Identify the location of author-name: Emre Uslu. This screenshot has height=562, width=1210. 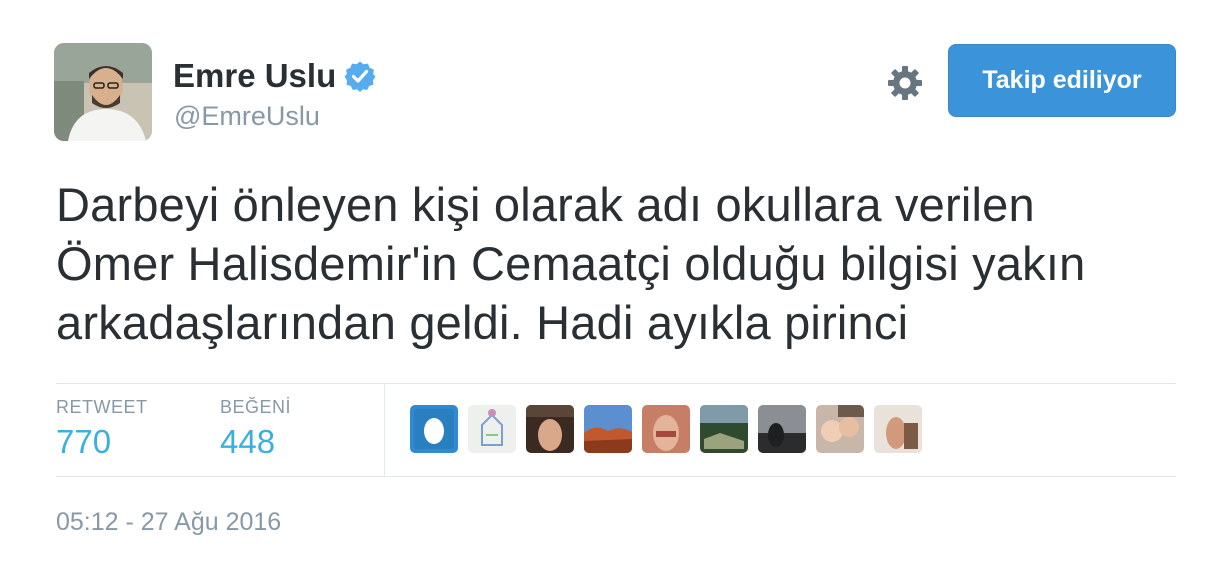
(274, 76).